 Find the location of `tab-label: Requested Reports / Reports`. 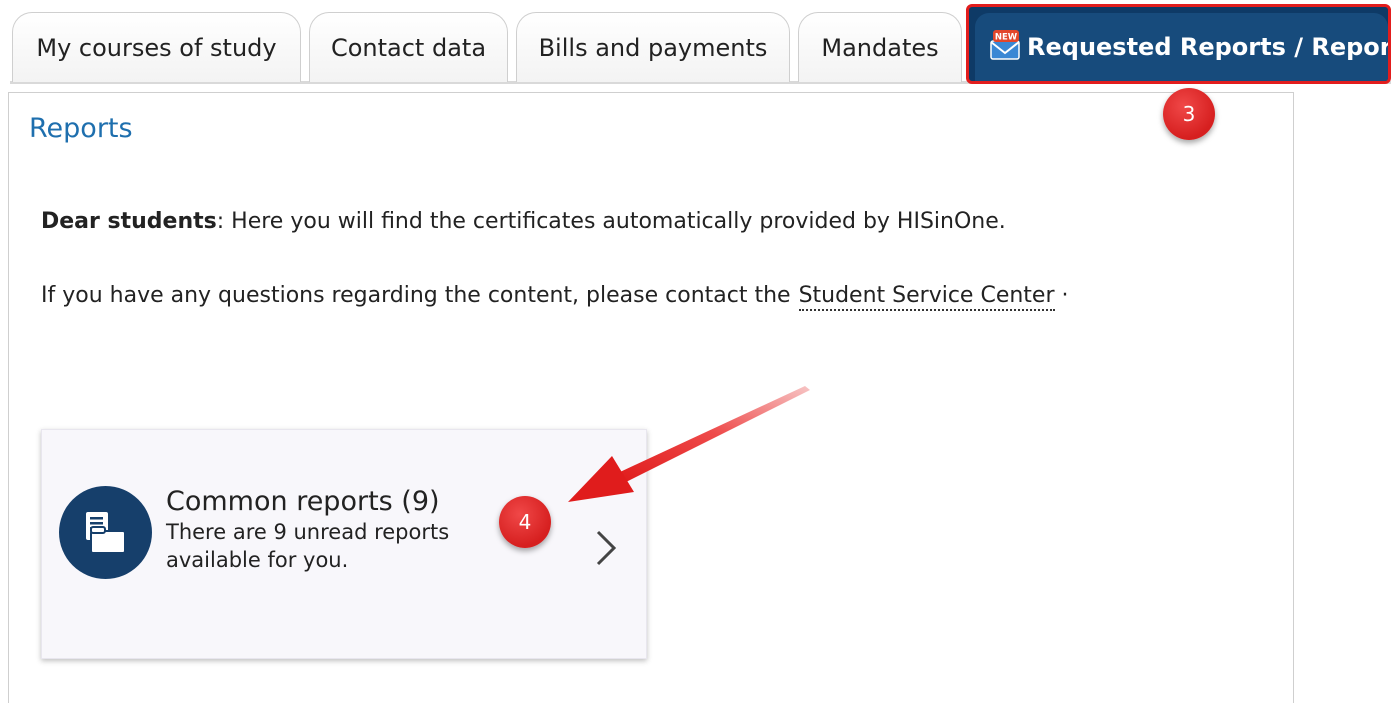

tab-label: Requested Reports / Reports is located at coordinates (1209, 47).